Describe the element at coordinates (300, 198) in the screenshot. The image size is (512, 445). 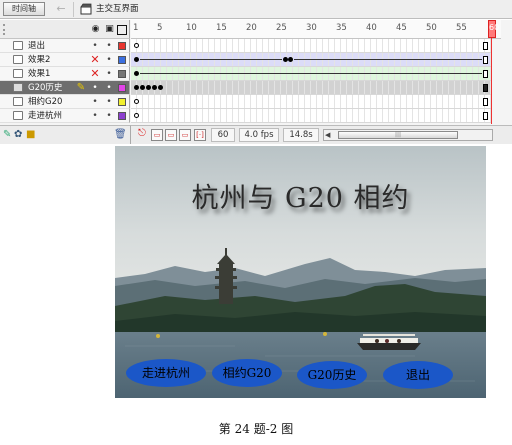
I see `stage-title: 杭州与 G20 相约` at that location.